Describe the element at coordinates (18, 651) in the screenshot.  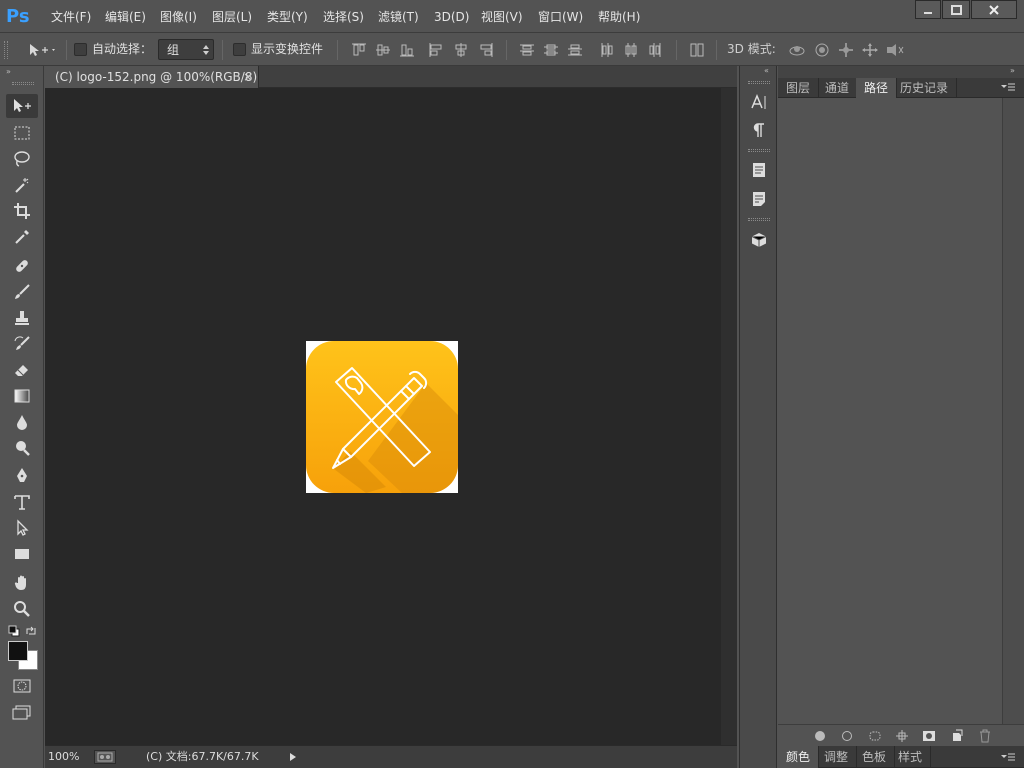
I see `foreground-color-swatch` at that location.